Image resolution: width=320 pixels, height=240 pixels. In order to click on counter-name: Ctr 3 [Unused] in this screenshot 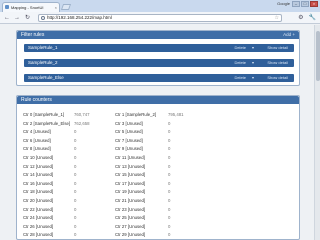, I will do `click(129, 123)`.